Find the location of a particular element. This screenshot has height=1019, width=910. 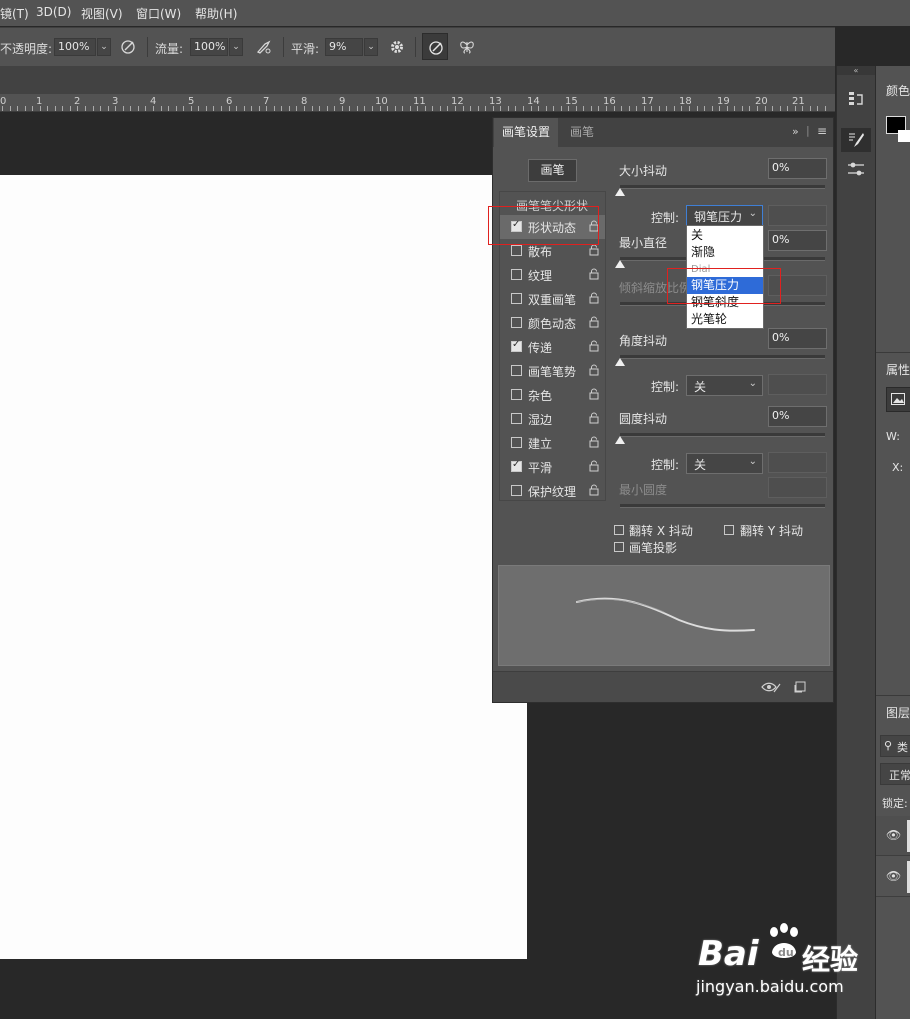

menu-view: 视图(V) is located at coordinates (102, 13).